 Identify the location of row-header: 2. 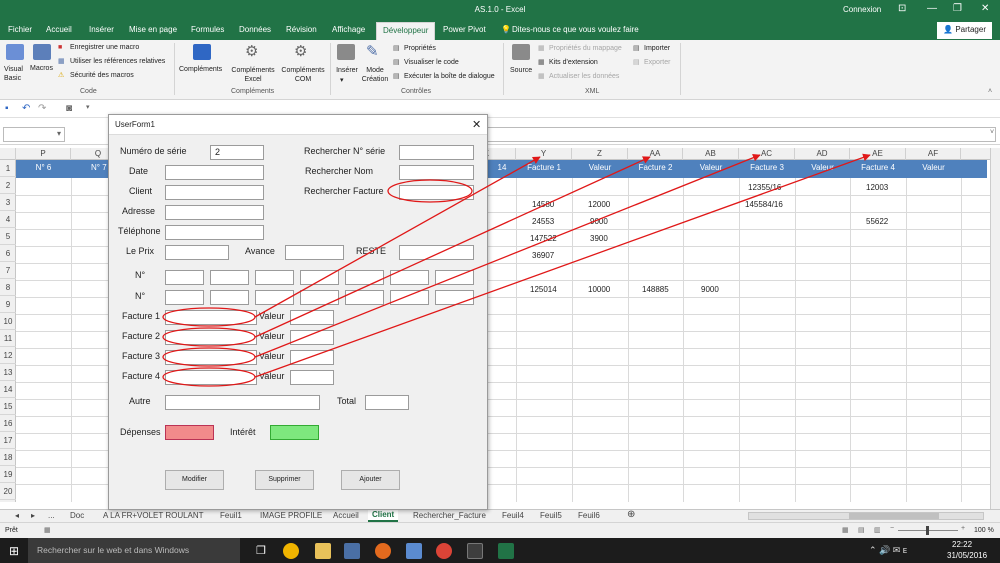
(8, 185).